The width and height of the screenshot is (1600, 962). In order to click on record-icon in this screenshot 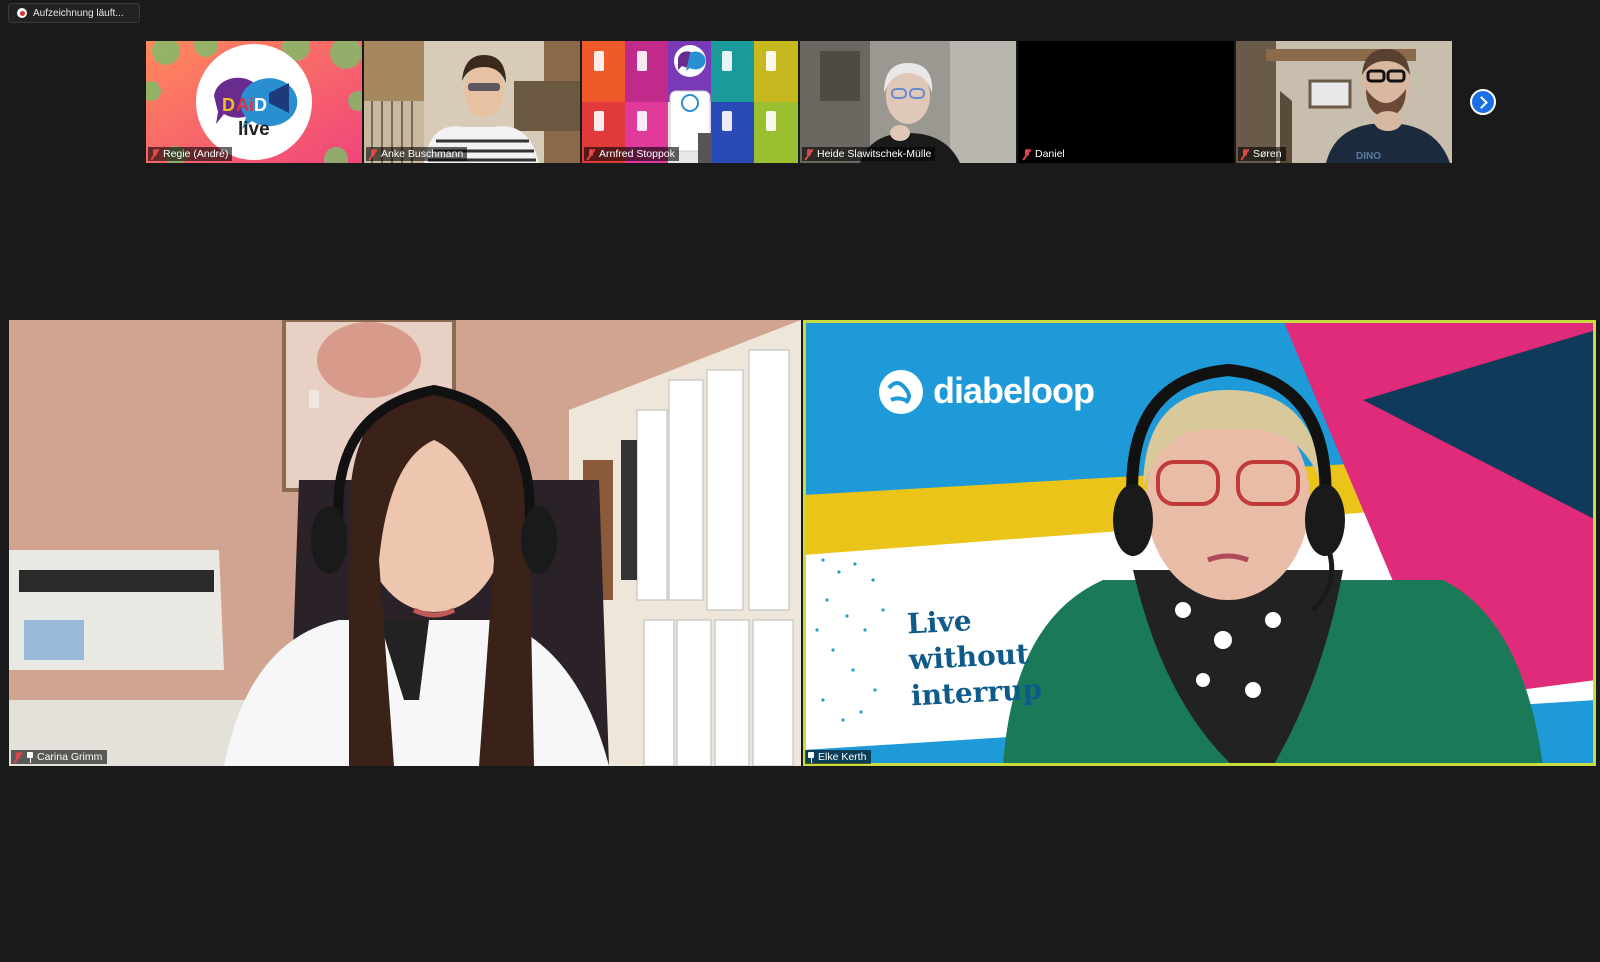, I will do `click(22, 13)`.